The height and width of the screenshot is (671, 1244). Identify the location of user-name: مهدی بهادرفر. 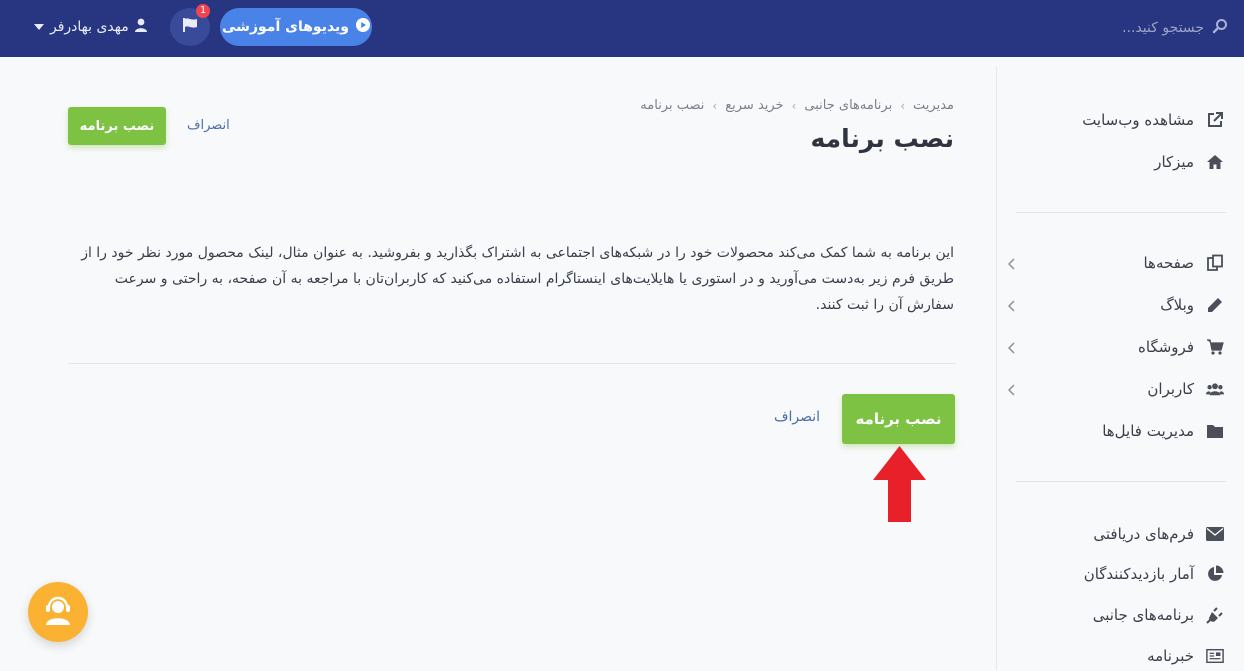
(89, 27).